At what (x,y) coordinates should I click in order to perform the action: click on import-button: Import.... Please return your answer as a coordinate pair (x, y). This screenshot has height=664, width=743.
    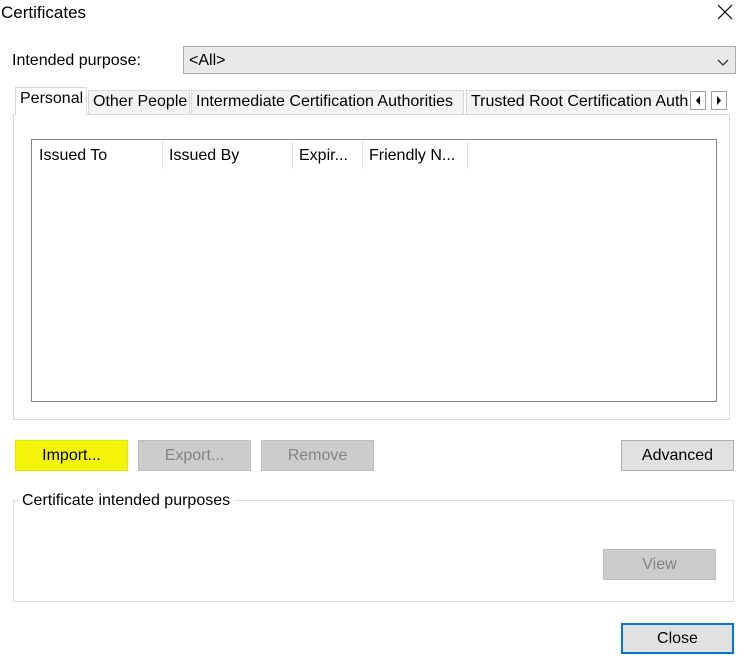
    Looking at the image, I should click on (71, 455).